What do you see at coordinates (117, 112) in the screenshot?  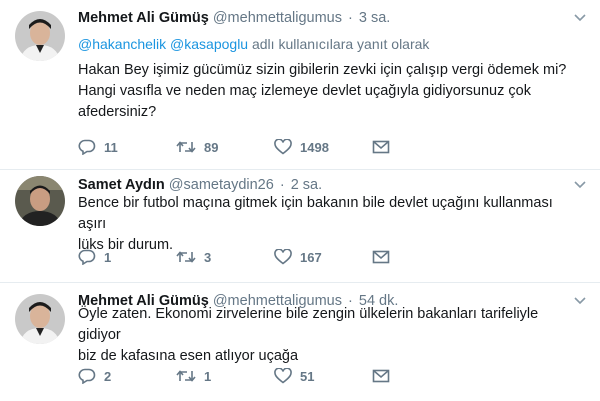 I see `tweet-text-line: afedersiniz?` at bounding box center [117, 112].